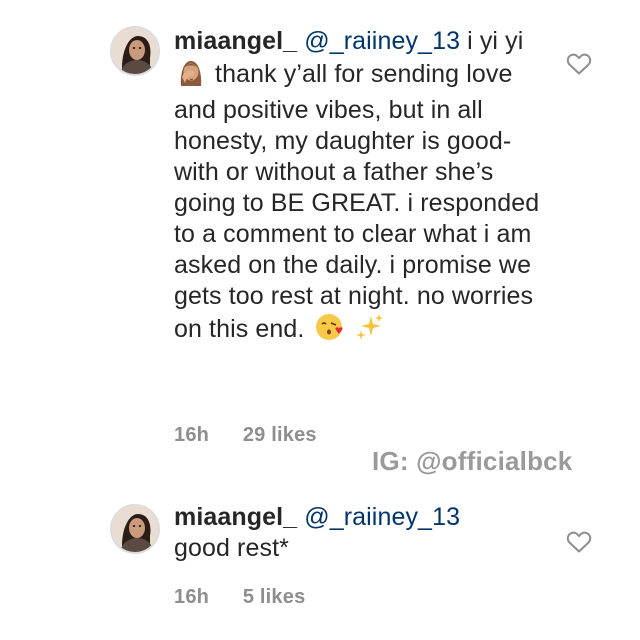 This screenshot has height=640, width=640. I want to click on comment-meta: 16h 5 likes, so click(239, 597).